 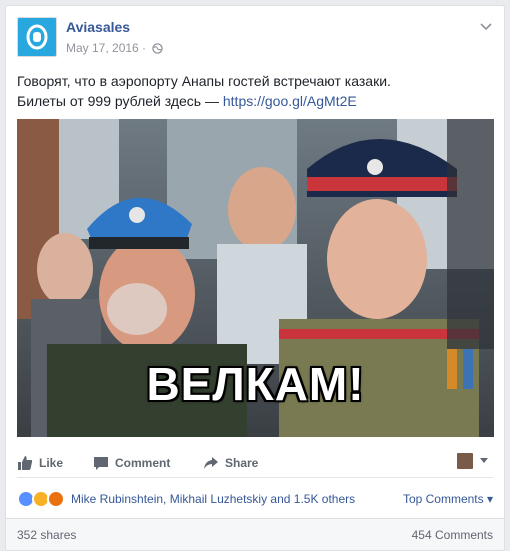 What do you see at coordinates (106, 48) in the screenshot?
I see `post-date: May 17, 2016 ·` at bounding box center [106, 48].